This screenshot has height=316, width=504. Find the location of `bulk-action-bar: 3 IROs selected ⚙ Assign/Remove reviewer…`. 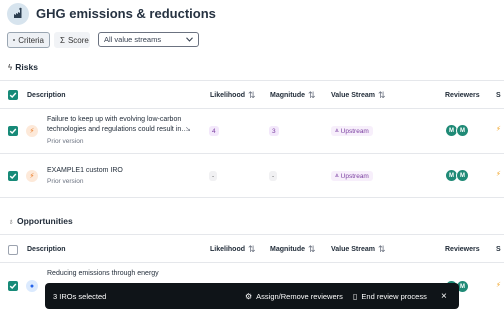

bulk-action-bar: 3 IROs selected ⚙ Assign/Remove reviewer… is located at coordinates (252, 296).